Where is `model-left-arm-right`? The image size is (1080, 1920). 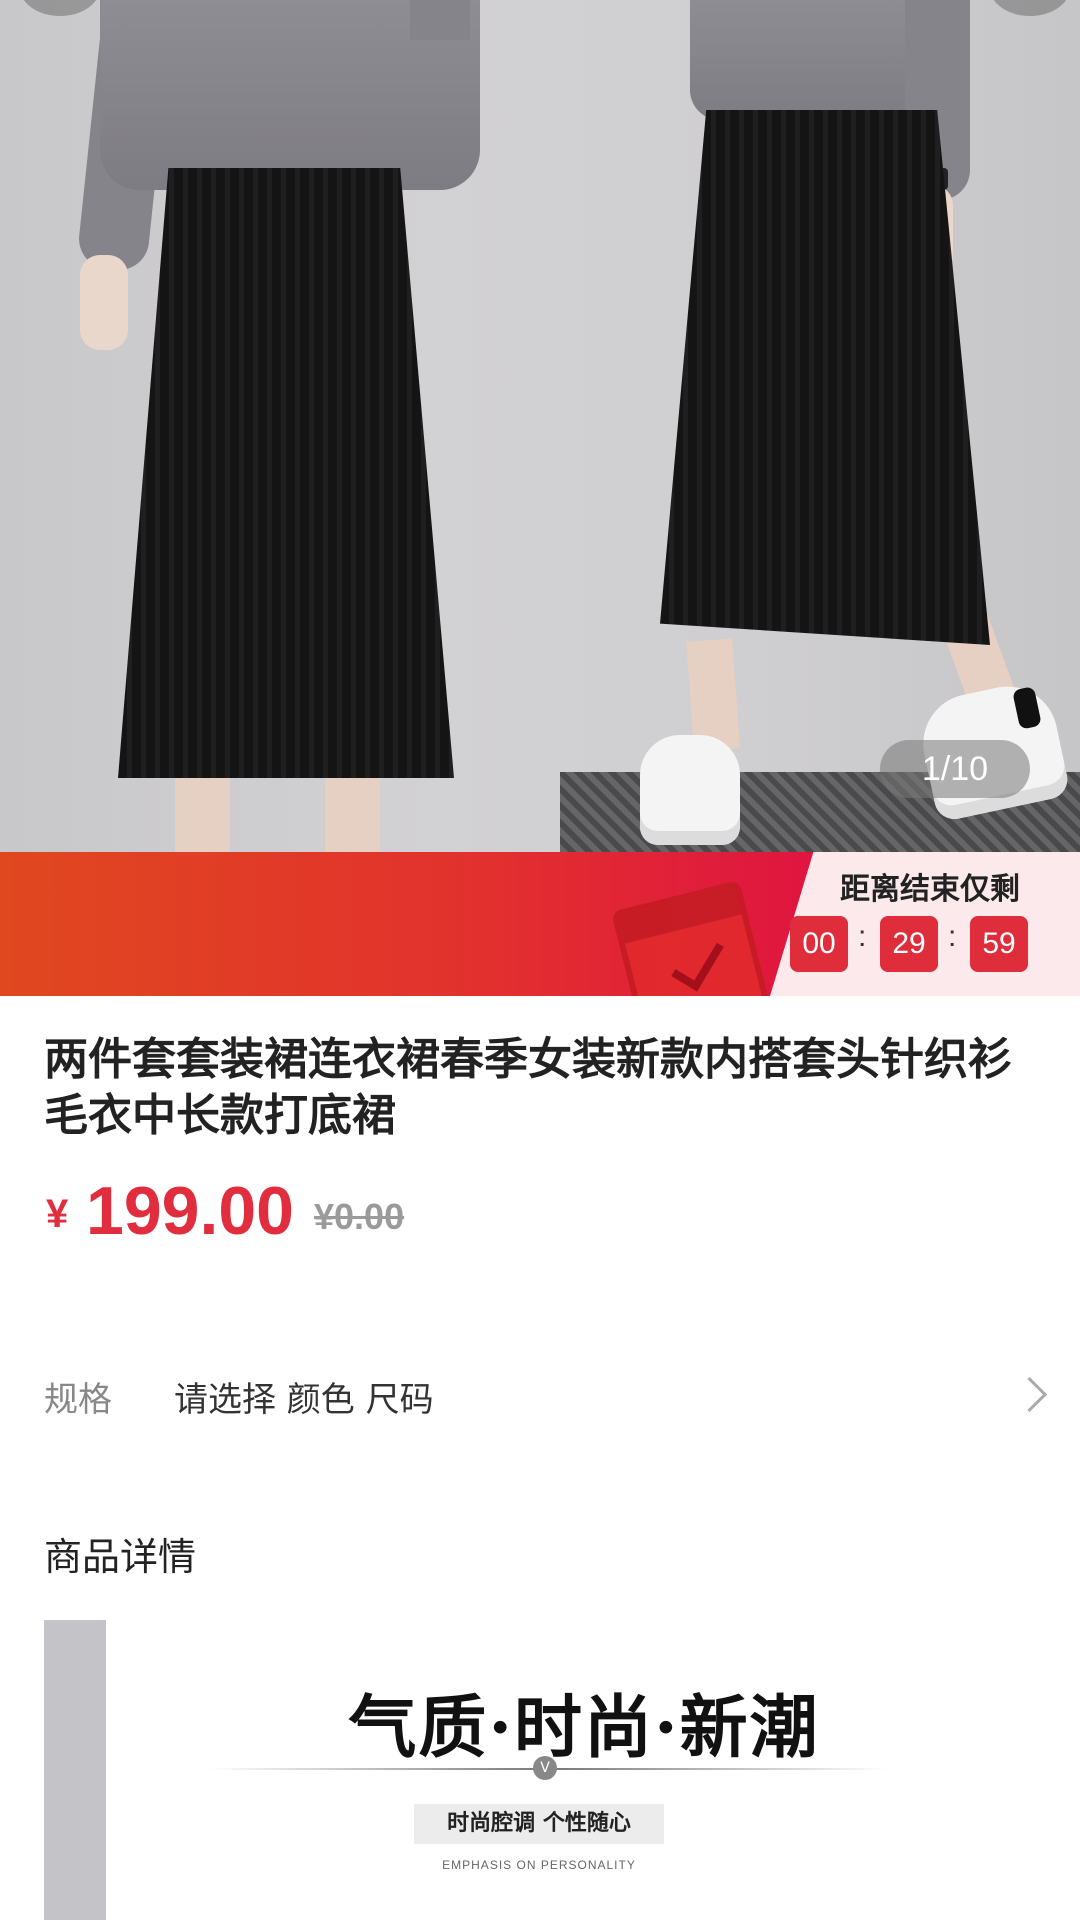
model-left-arm-right is located at coordinates (440, 20).